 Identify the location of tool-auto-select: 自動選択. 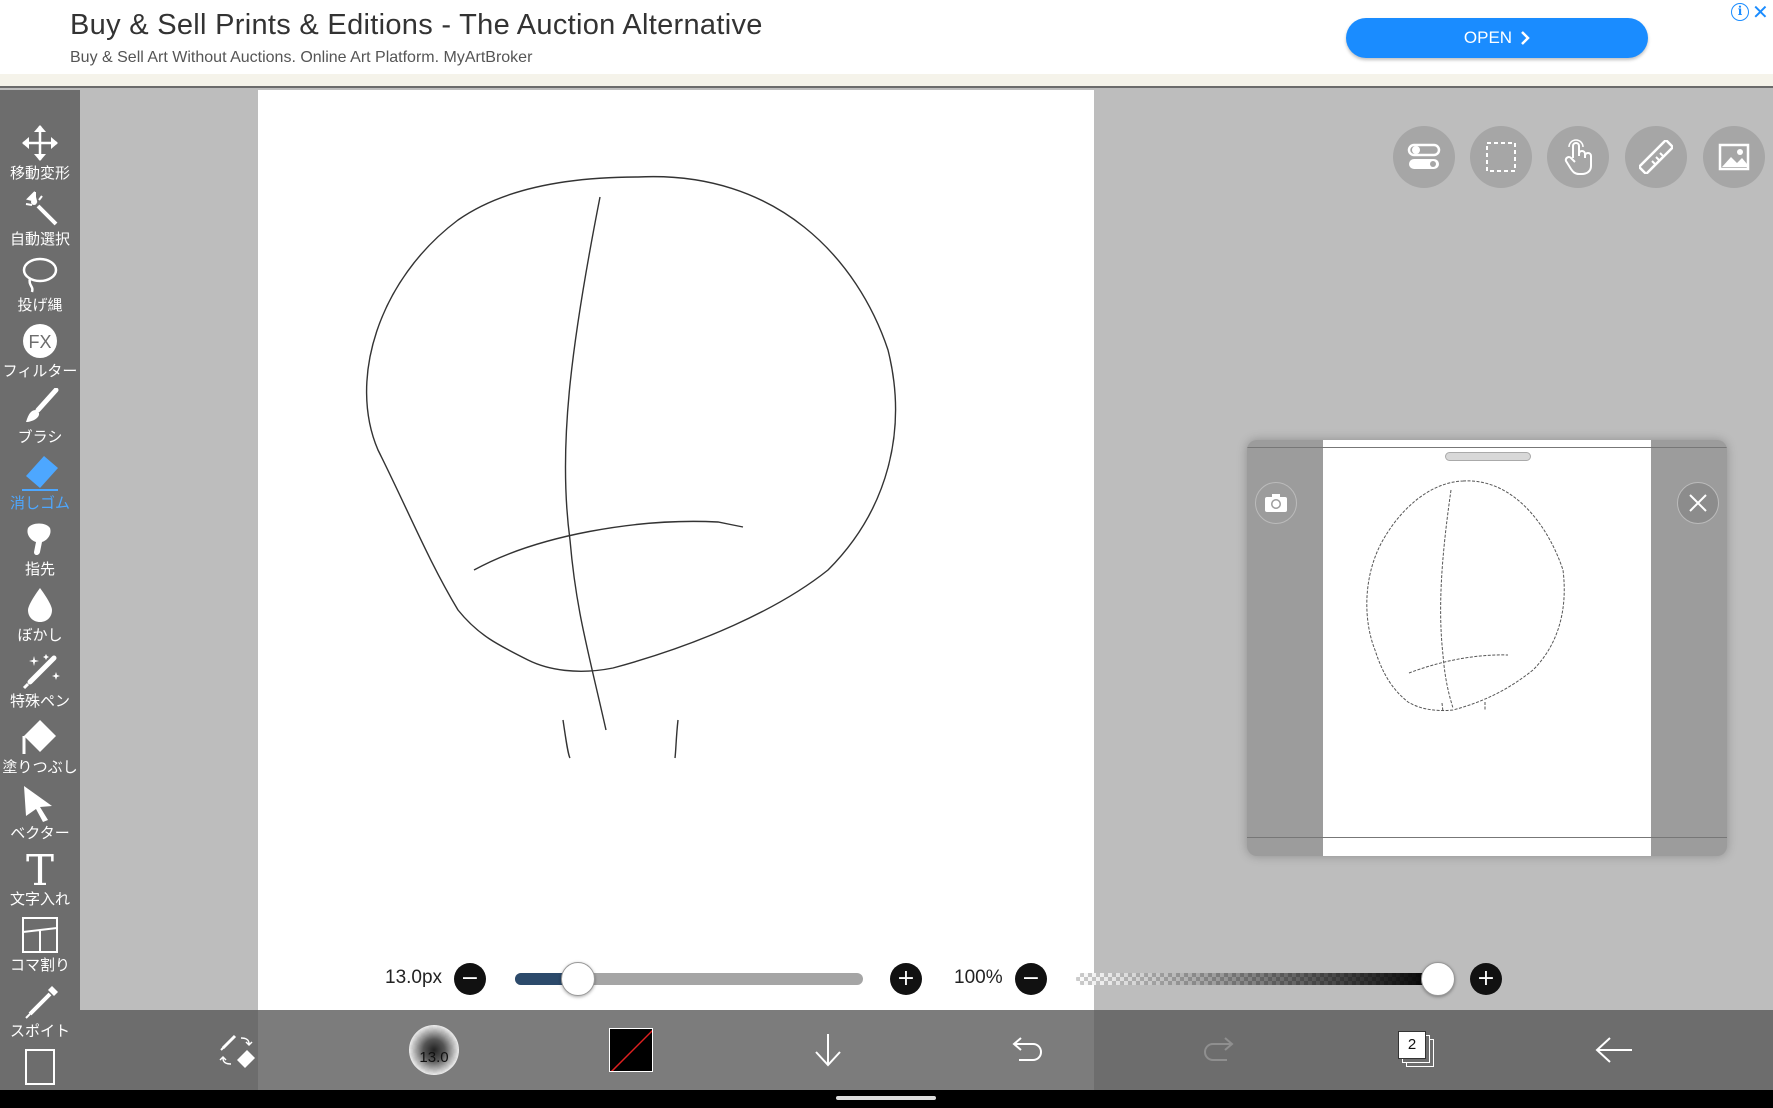
(40, 223).